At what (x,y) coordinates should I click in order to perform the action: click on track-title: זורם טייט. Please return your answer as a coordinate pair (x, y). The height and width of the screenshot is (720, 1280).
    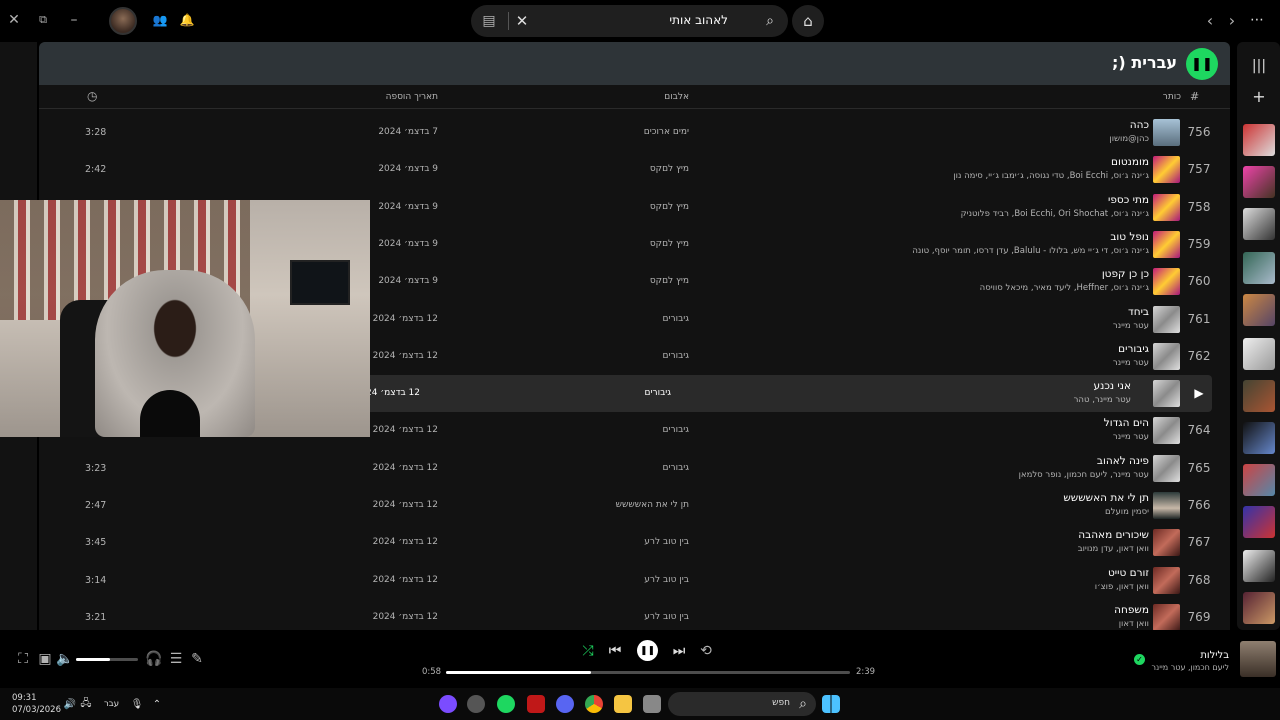
    Looking at the image, I should click on (1128, 573).